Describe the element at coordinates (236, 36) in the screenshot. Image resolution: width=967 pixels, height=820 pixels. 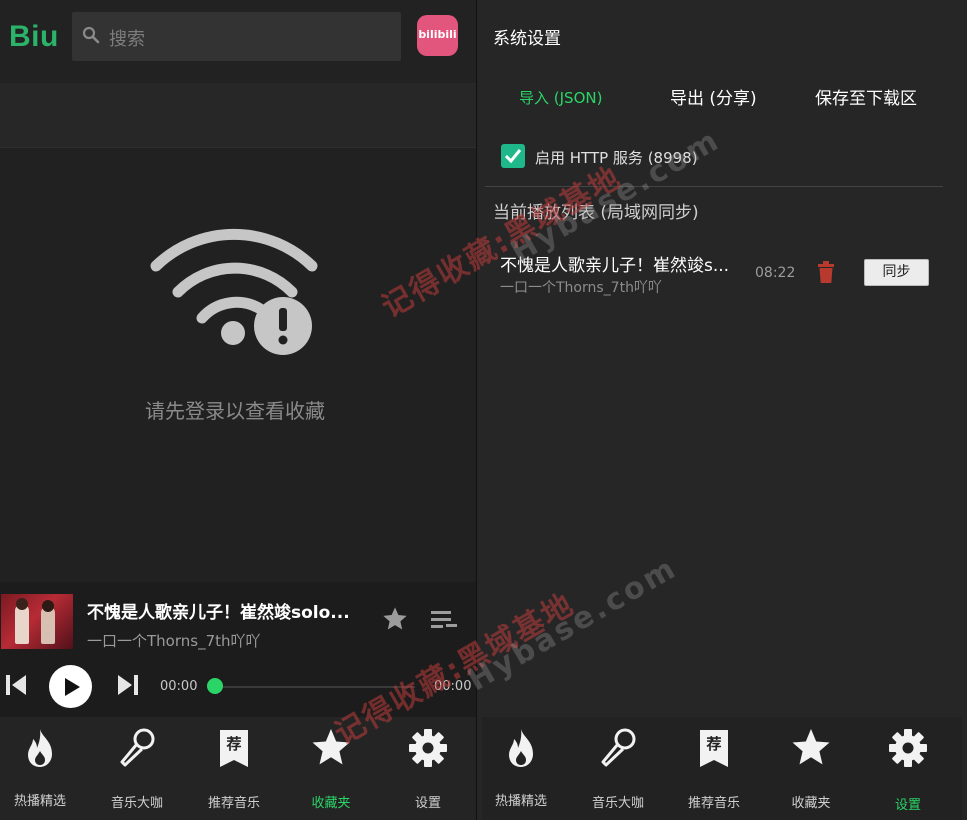
I see `search-input: 搜索` at that location.